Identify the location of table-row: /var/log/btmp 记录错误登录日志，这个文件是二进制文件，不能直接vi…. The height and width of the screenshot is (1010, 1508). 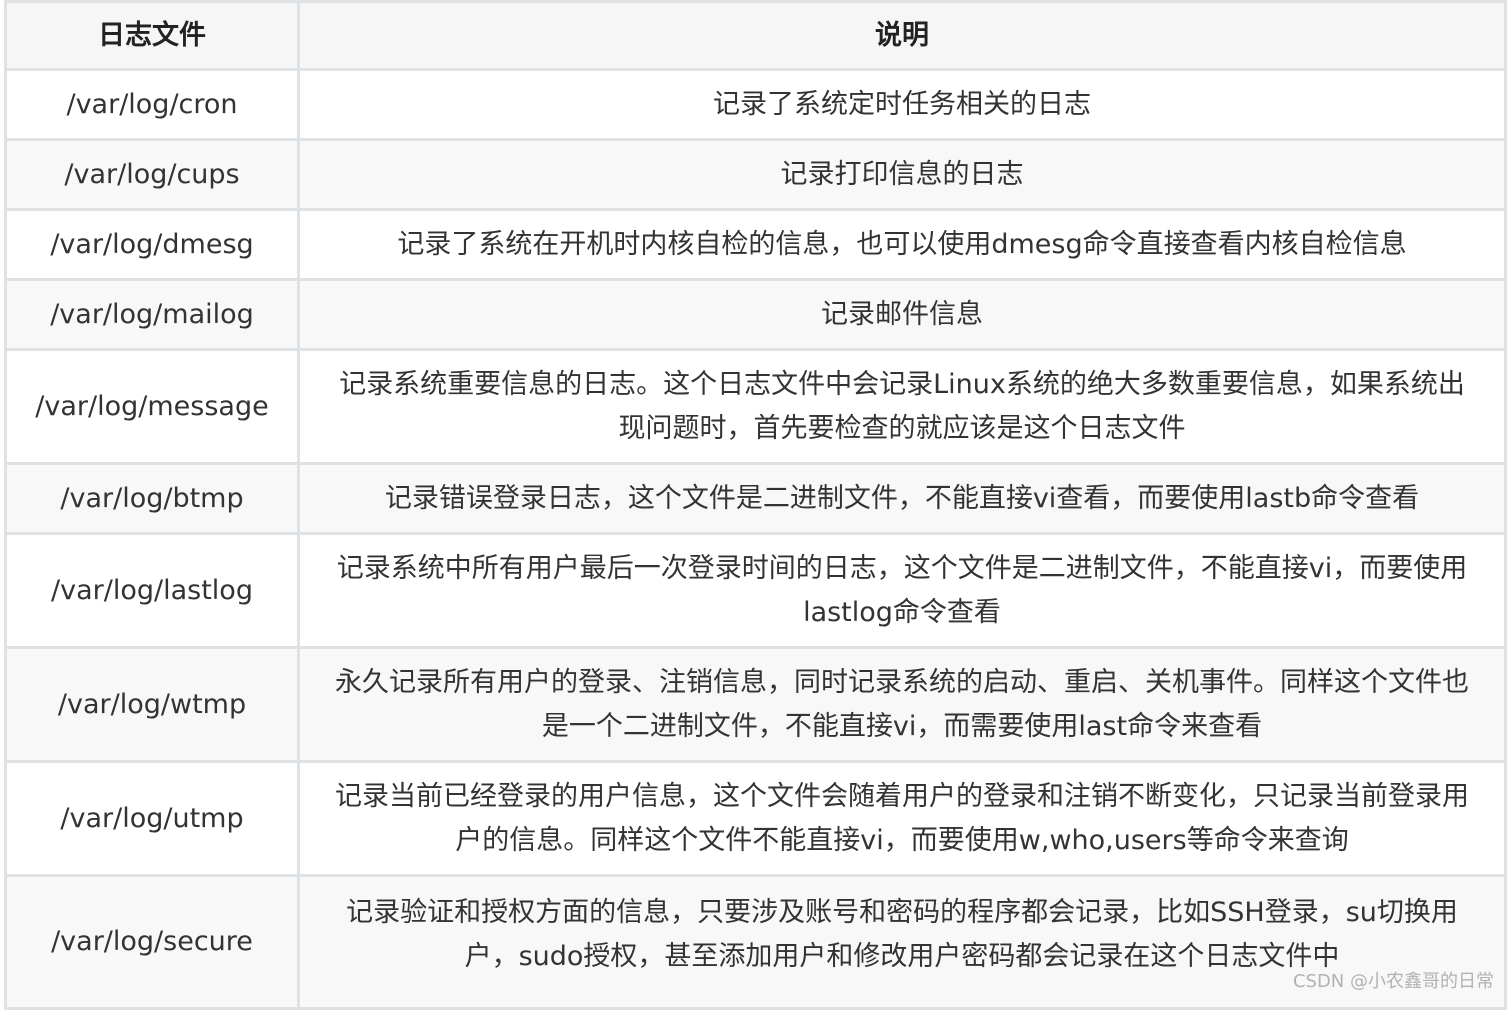
(755, 498).